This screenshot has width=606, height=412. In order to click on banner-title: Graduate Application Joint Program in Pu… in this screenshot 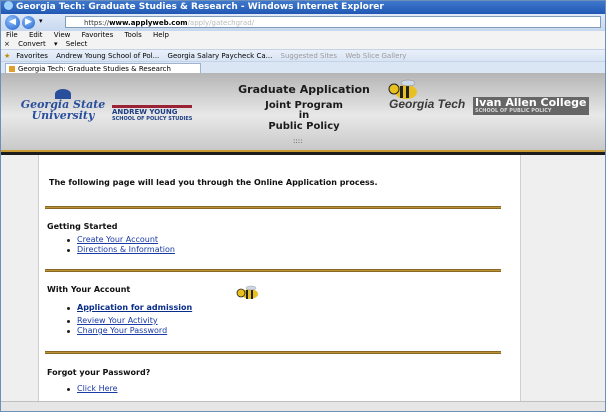, I will do `click(304, 107)`.